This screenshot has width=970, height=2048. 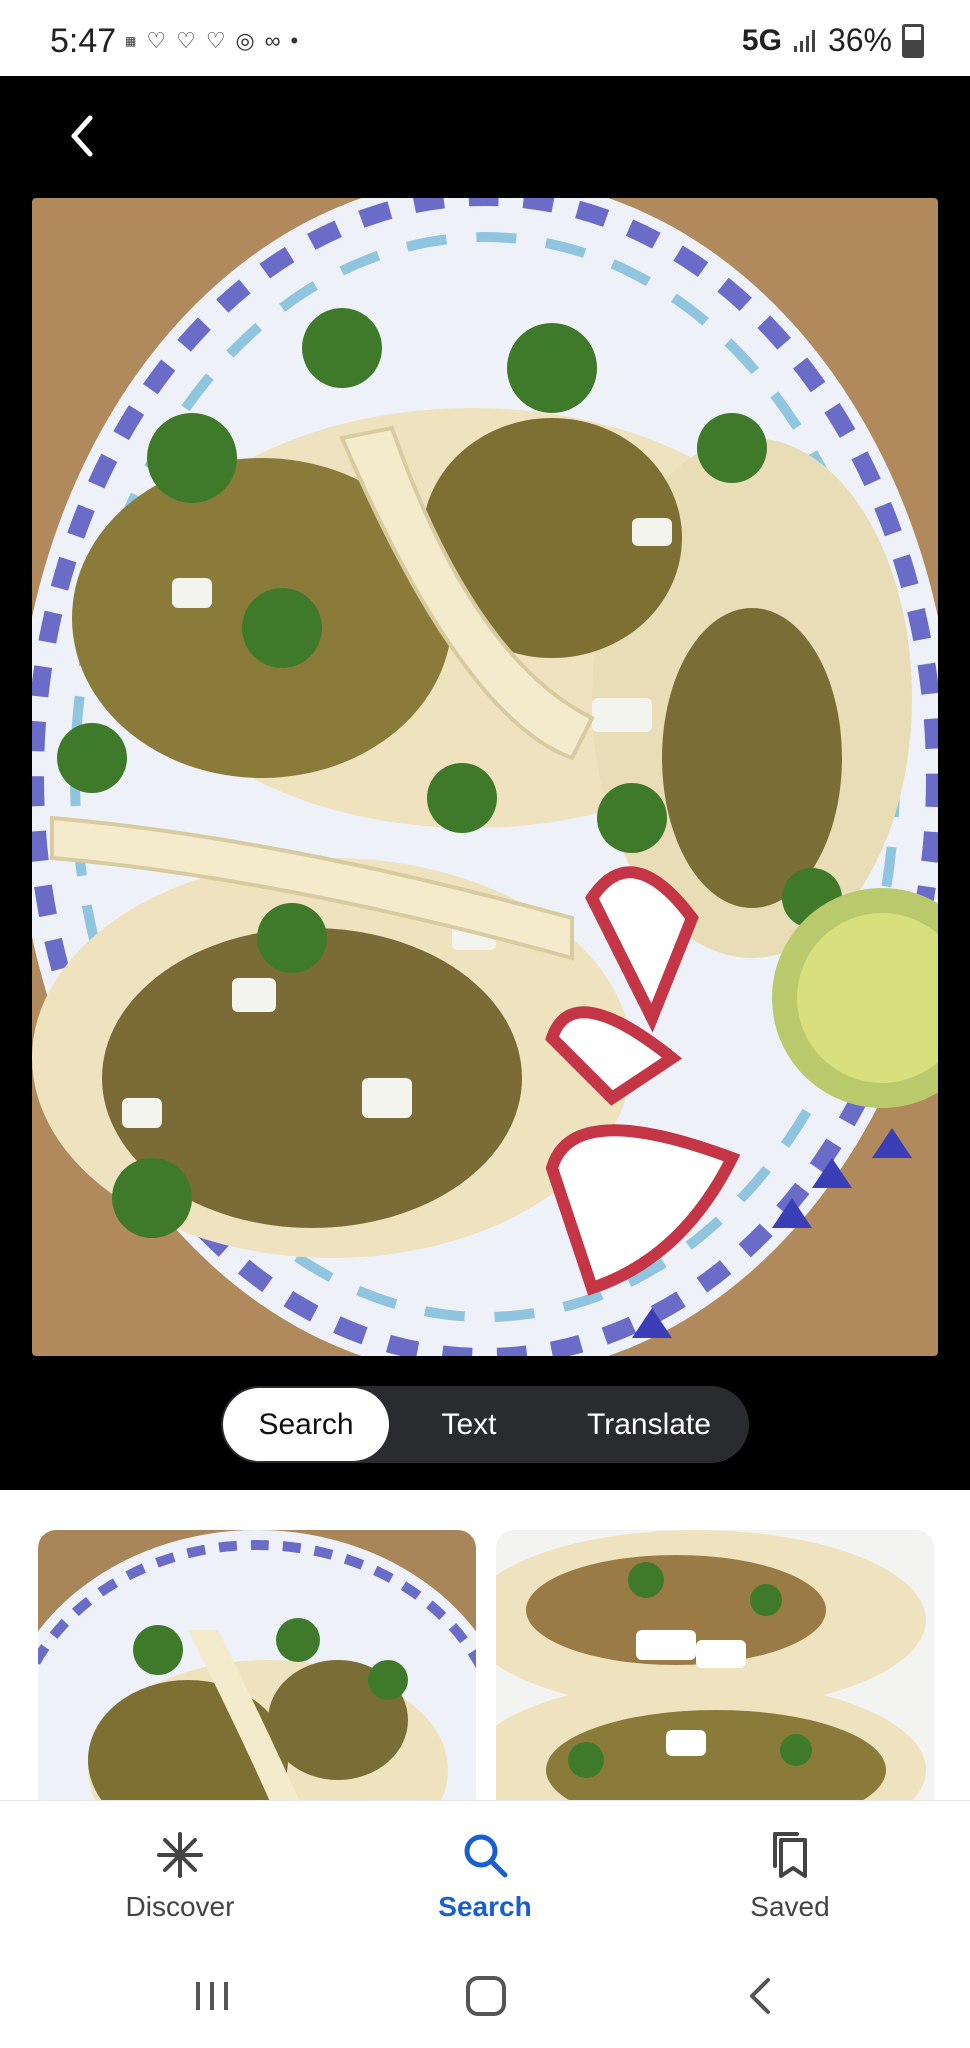 What do you see at coordinates (485, 1906) in the screenshot?
I see `nav-search-label: Search` at bounding box center [485, 1906].